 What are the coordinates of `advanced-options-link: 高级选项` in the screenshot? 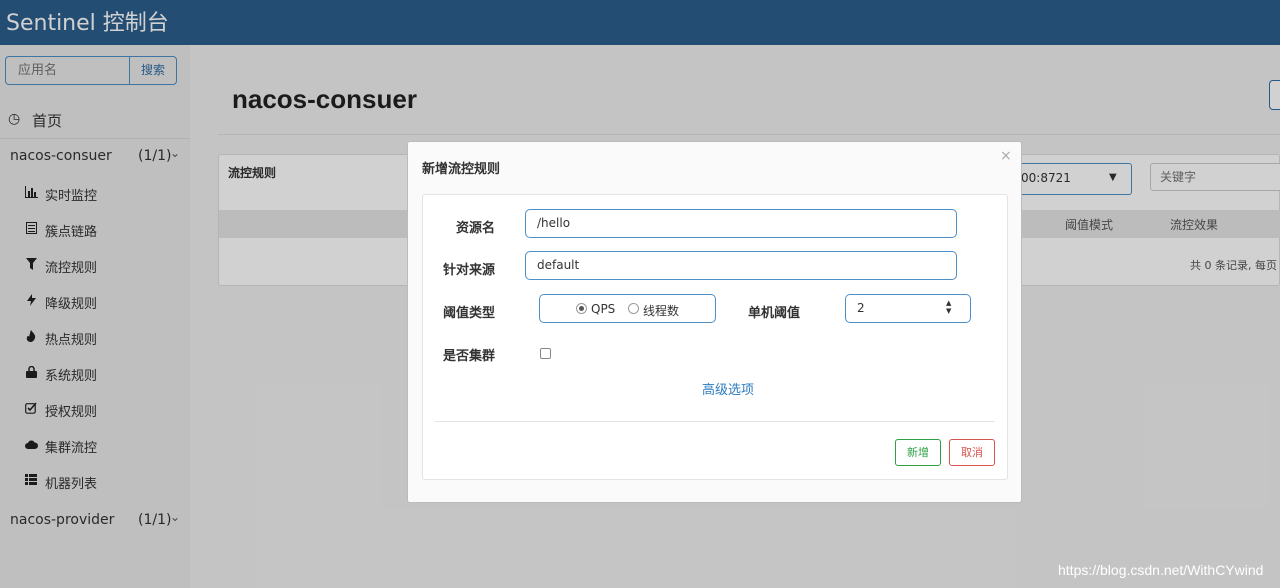 It's located at (728, 388).